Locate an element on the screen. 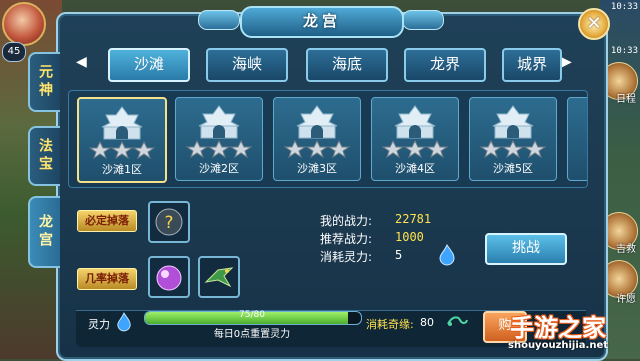 This screenshot has width=640, height=361. clock-second: 10:33 is located at coordinates (624, 51).